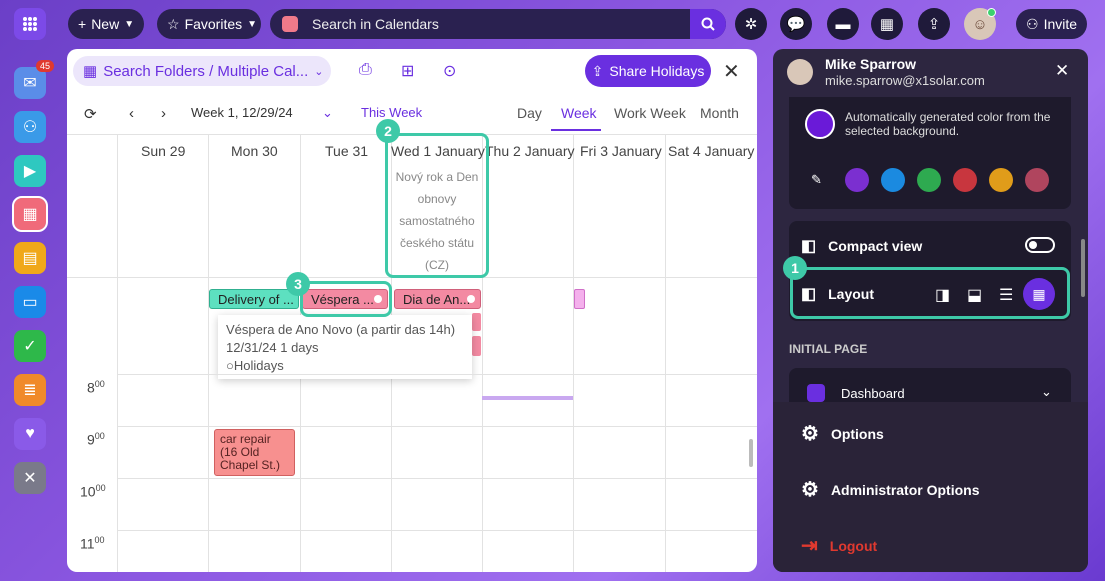 The height and width of the screenshot is (581, 1105). What do you see at coordinates (30, 346) in the screenshot?
I see `tasks-app: ✓` at bounding box center [30, 346].